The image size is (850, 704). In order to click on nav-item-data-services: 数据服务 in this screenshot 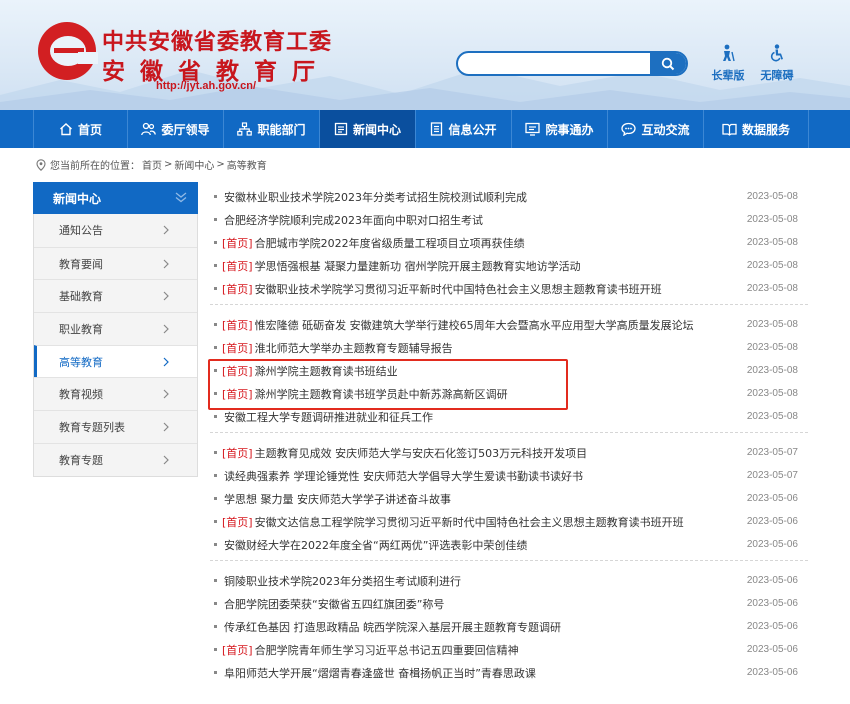, I will do `click(756, 129)`.